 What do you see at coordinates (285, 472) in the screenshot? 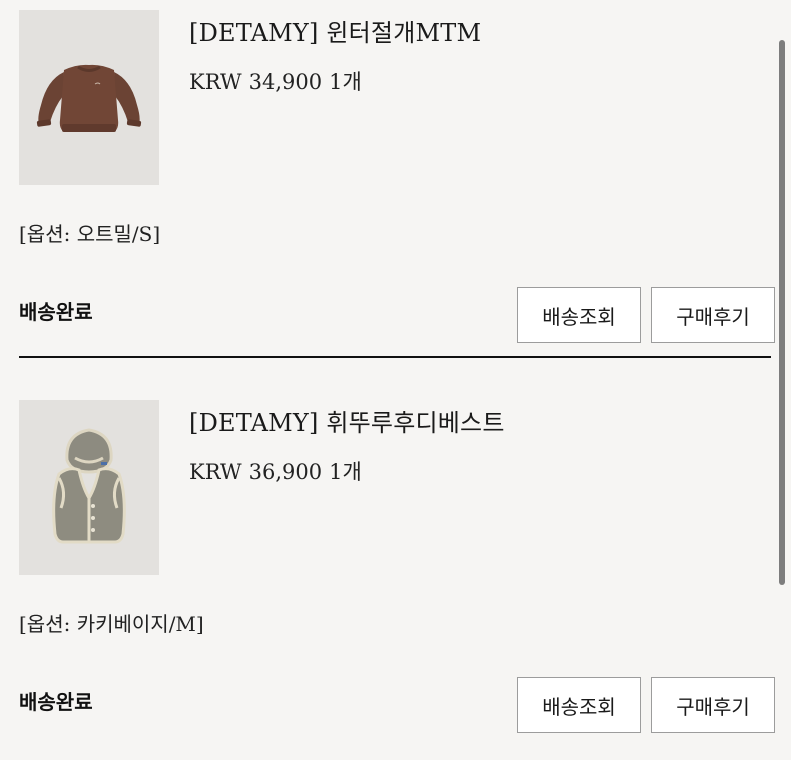
I see `price: 36,900` at bounding box center [285, 472].